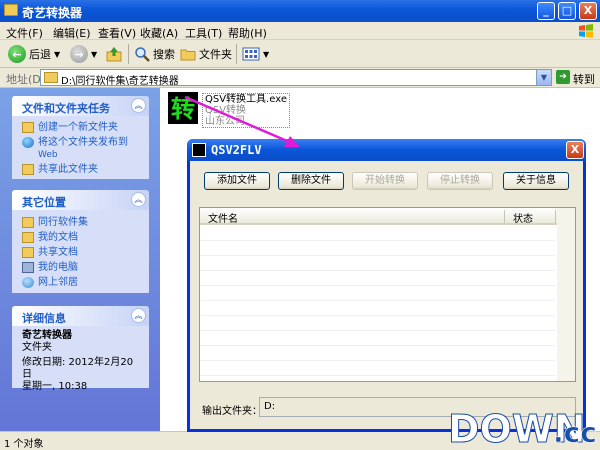 The image size is (600, 450). I want to click on details-name: 奇艺转换器, so click(47, 335).